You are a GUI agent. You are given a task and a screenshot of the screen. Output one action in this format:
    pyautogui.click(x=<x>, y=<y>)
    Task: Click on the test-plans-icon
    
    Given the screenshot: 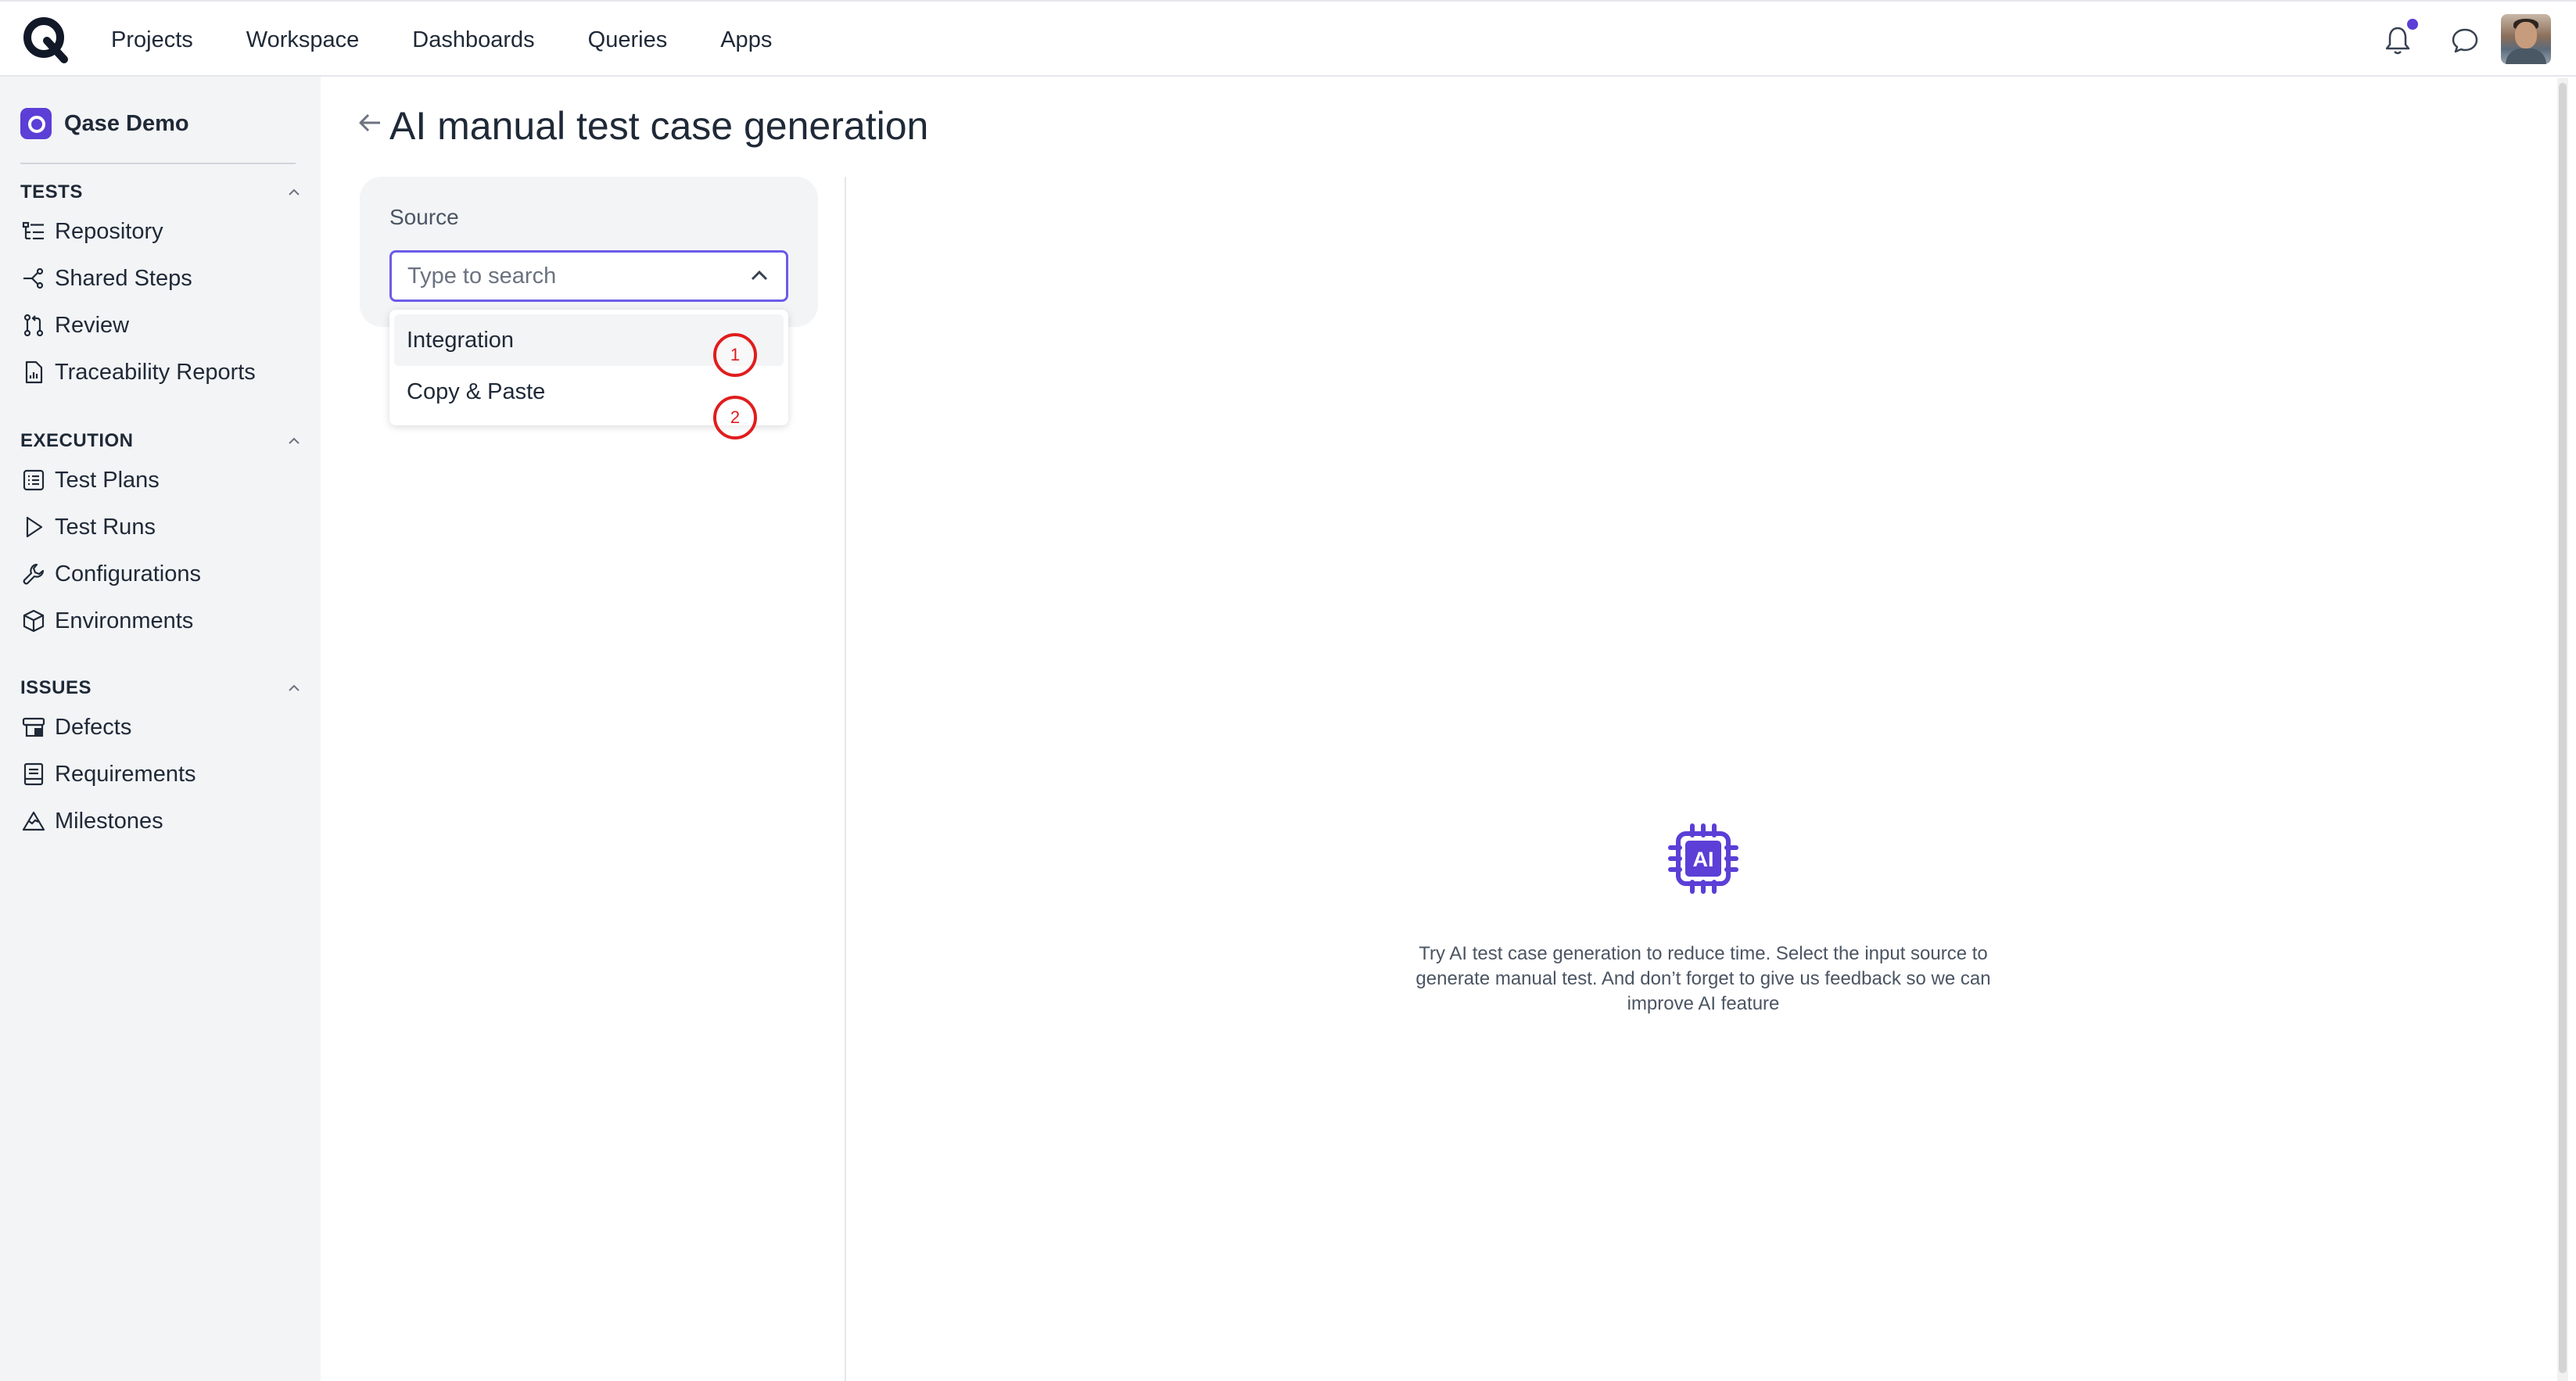 What is the action you would take?
    pyautogui.click(x=33, y=480)
    